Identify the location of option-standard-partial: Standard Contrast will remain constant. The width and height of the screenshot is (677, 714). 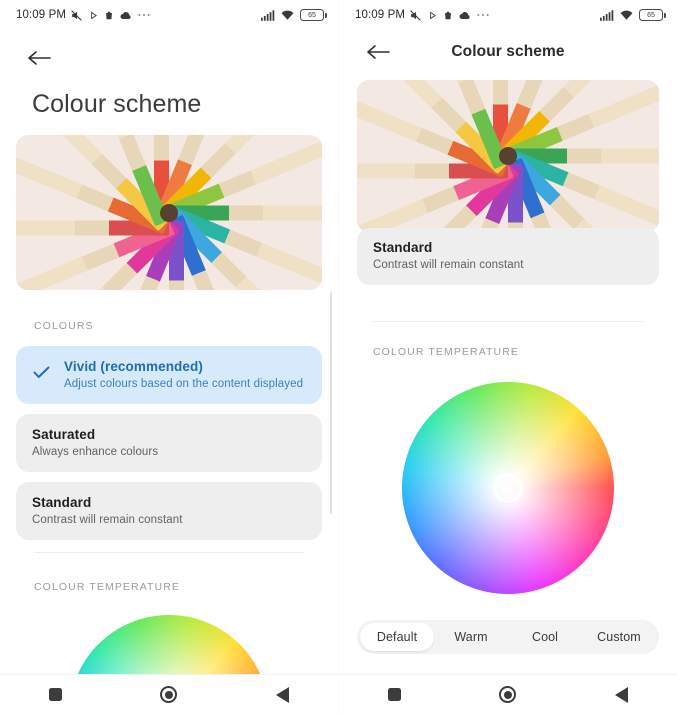
(508, 256).